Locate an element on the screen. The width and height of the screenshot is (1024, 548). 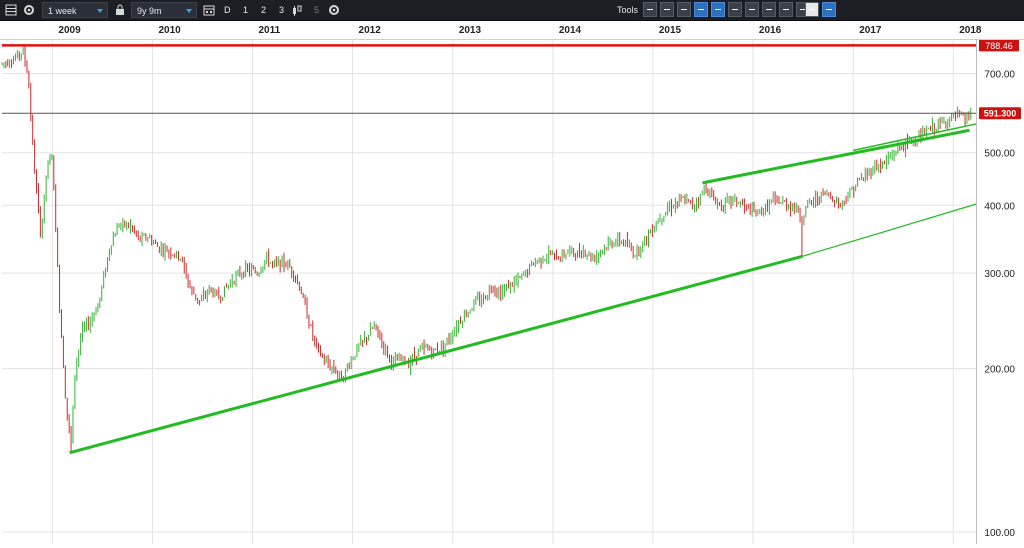
year-label: 2012 is located at coordinates (370, 30).